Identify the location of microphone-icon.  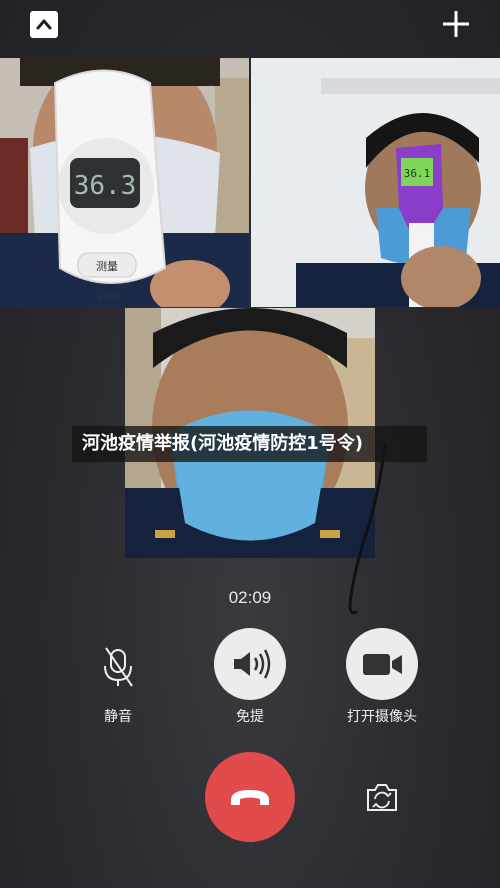
(118, 667).